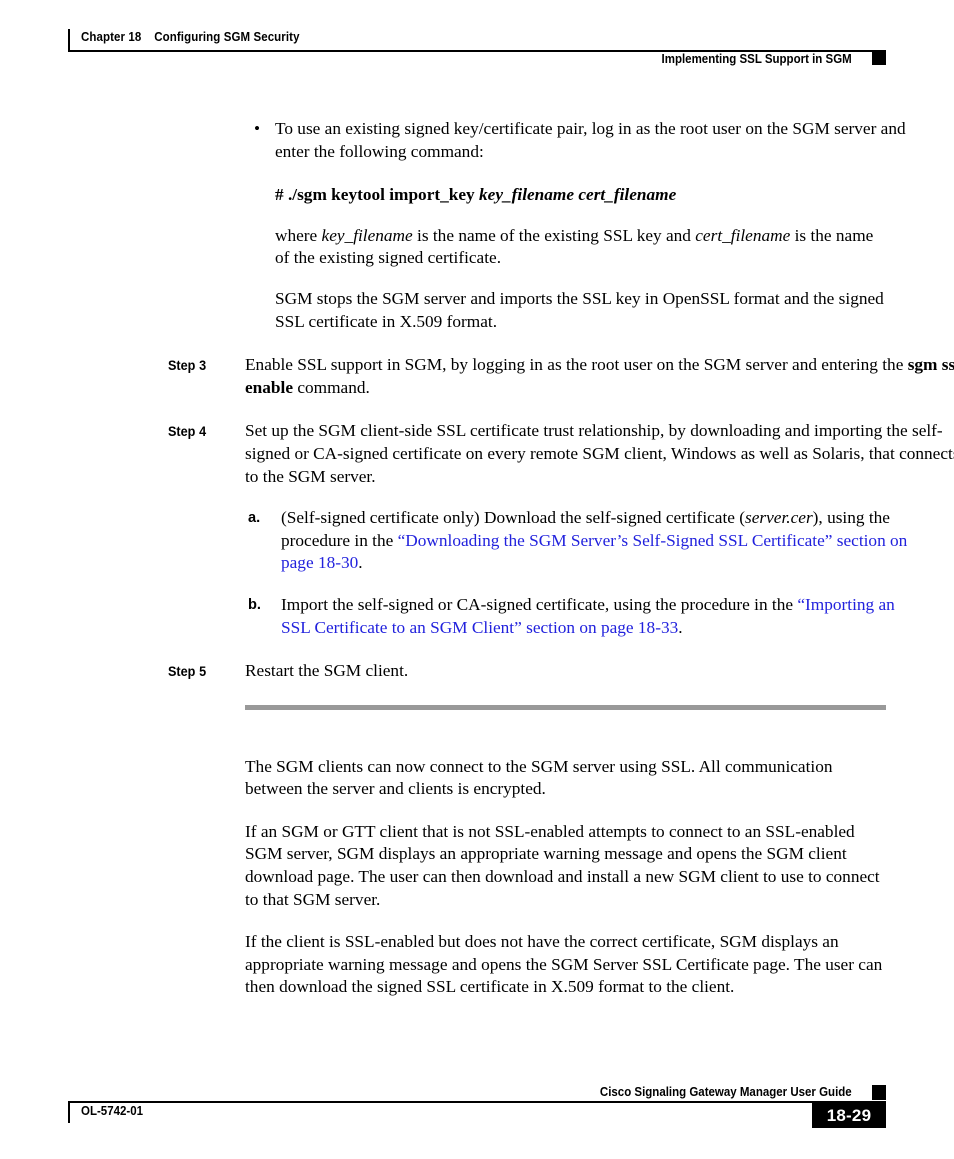 The height and width of the screenshot is (1159, 954). Describe the element at coordinates (254, 604) in the screenshot. I see `substep-b-letter: b.` at that location.